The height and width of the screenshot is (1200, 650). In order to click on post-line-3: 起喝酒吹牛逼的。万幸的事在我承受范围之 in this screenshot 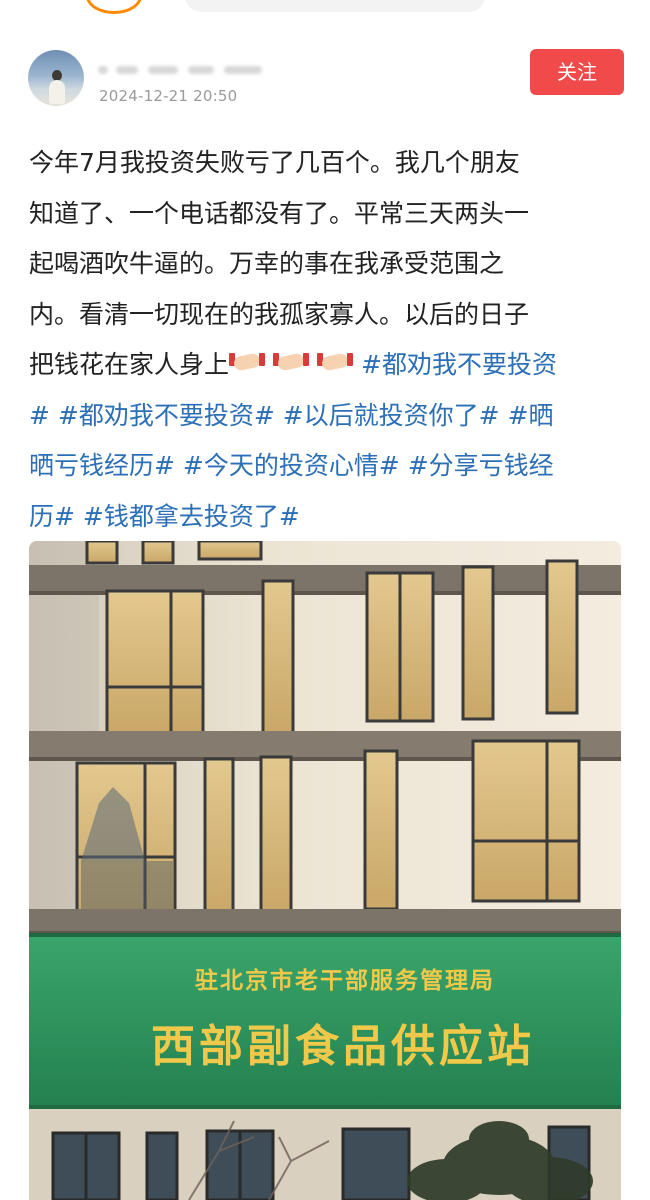, I will do `click(267, 263)`.